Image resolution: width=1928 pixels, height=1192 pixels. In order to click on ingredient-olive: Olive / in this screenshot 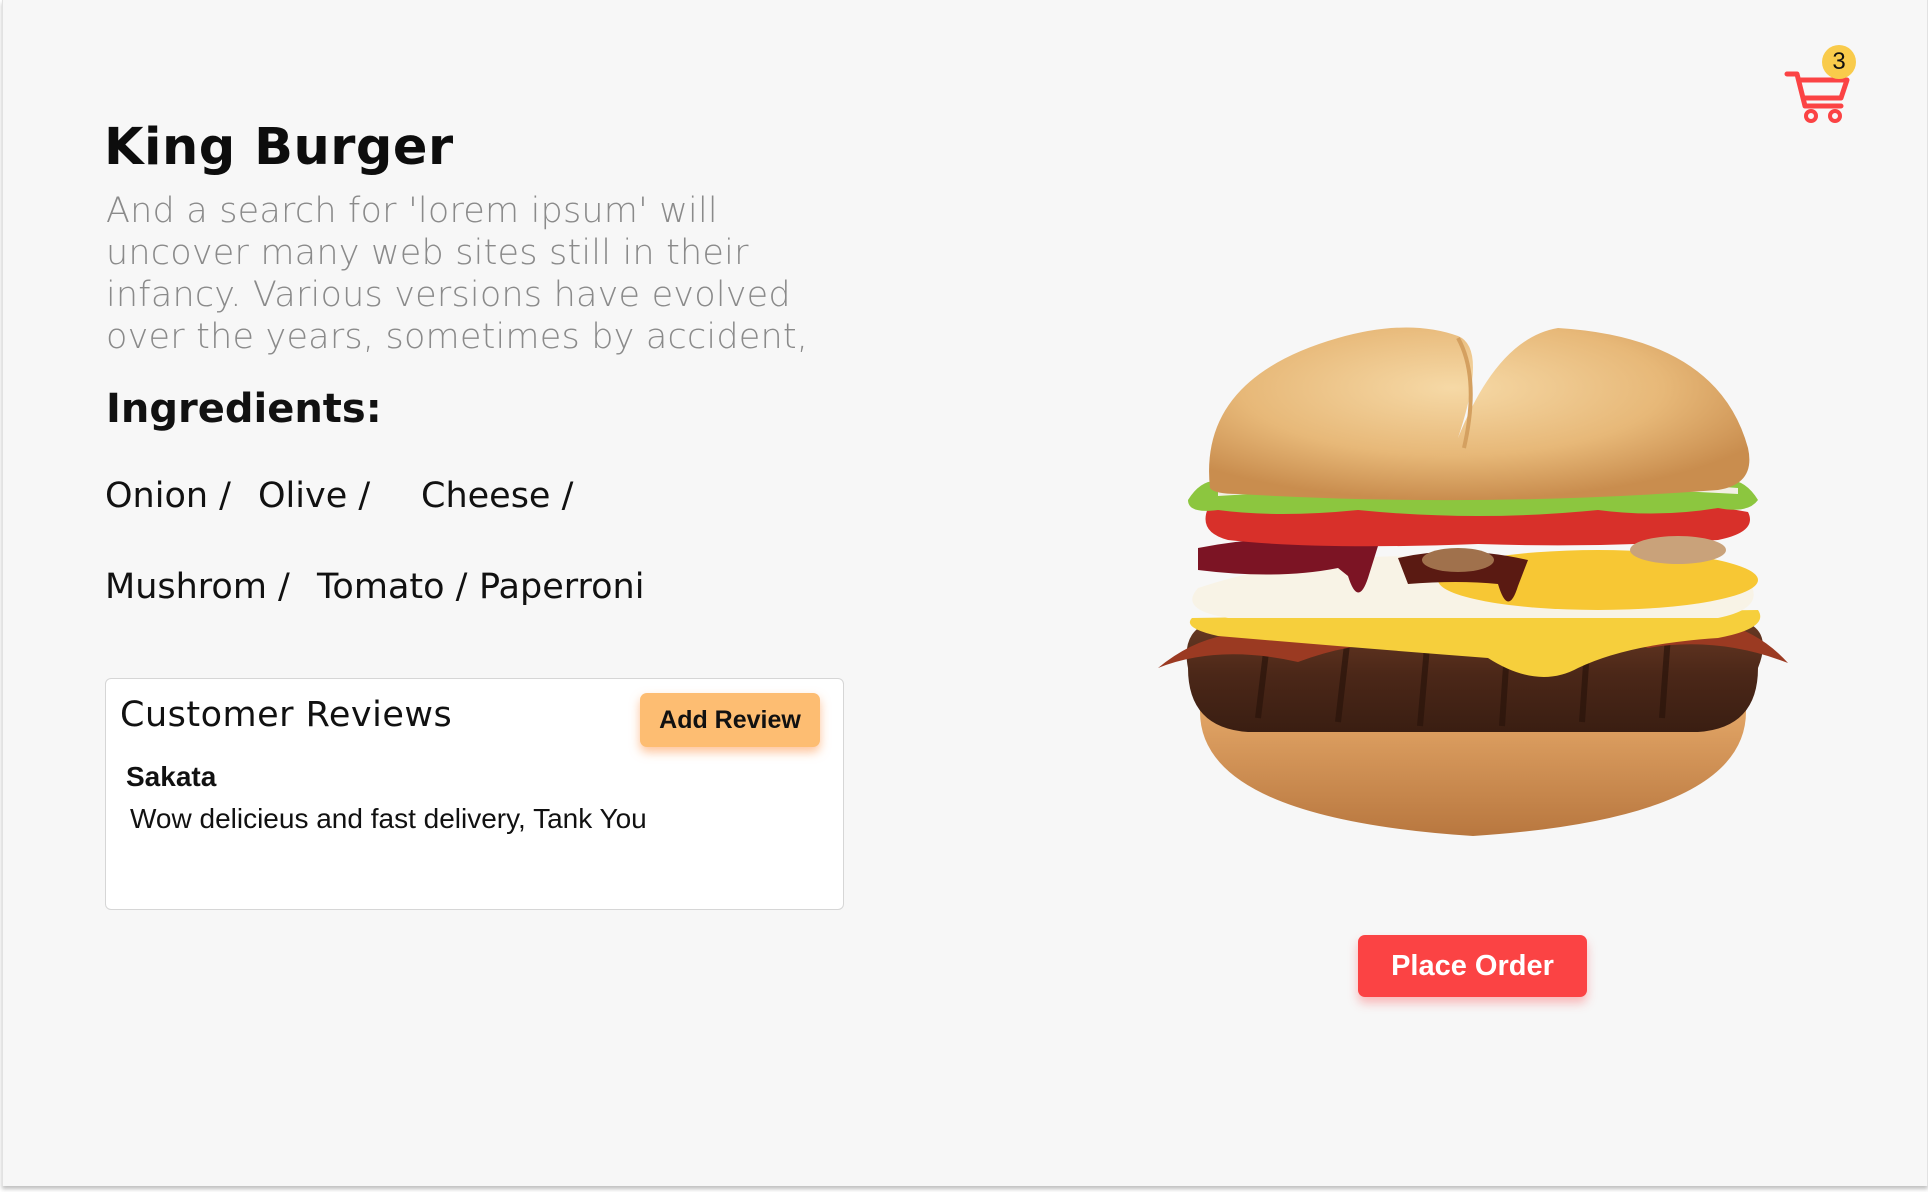, I will do `click(314, 496)`.